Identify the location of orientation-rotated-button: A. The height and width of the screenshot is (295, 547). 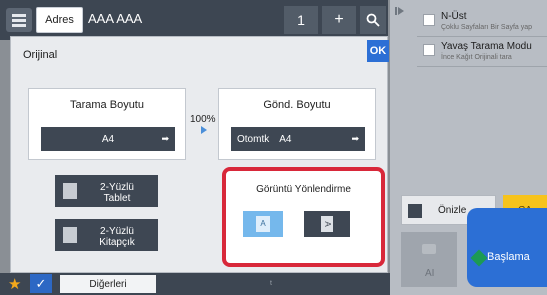
(327, 224).